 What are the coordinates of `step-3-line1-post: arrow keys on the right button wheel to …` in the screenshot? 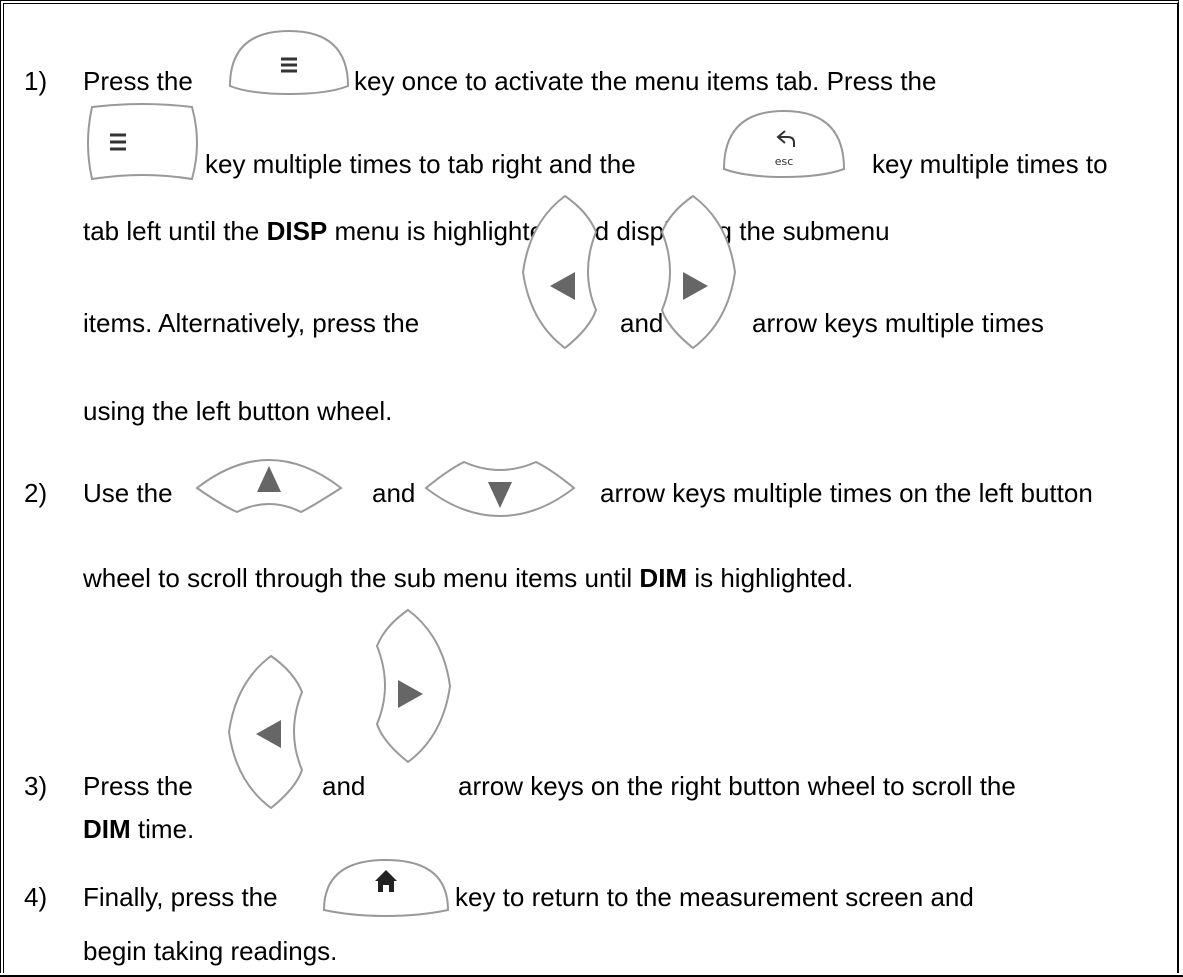 It's located at (737, 786).